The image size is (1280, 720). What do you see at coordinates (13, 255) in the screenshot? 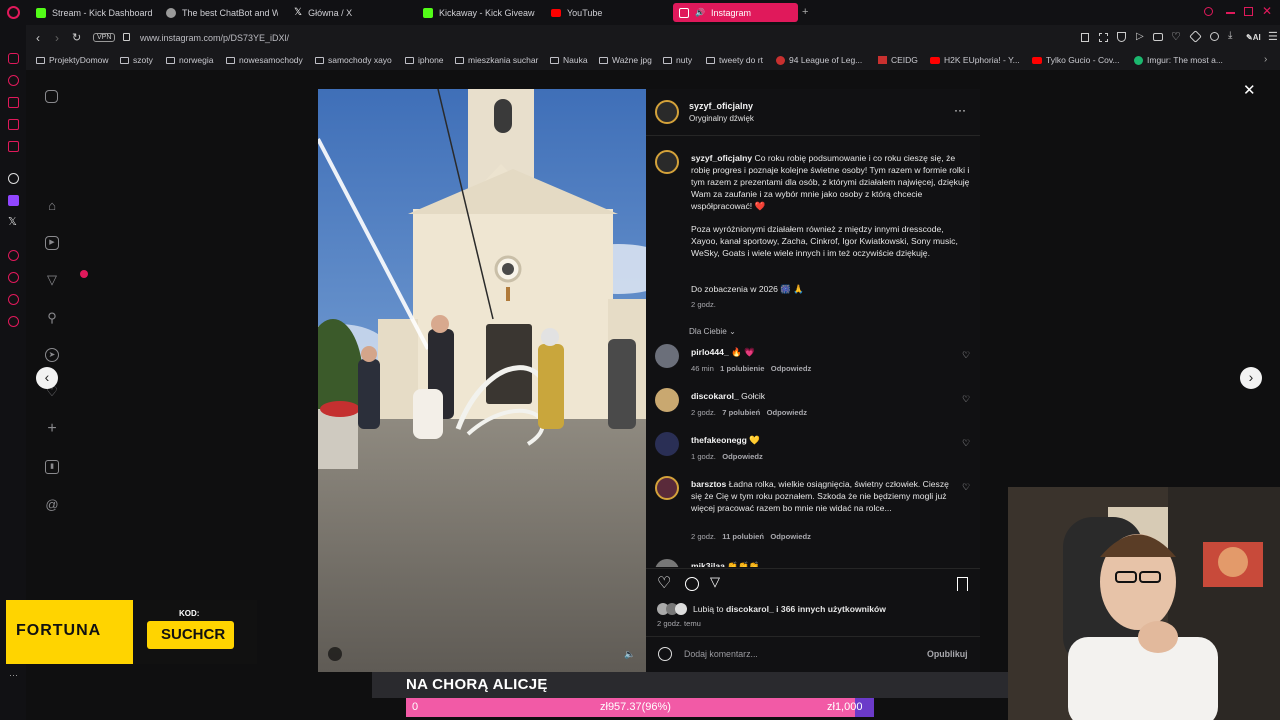
I see `pinboard-icon` at bounding box center [13, 255].